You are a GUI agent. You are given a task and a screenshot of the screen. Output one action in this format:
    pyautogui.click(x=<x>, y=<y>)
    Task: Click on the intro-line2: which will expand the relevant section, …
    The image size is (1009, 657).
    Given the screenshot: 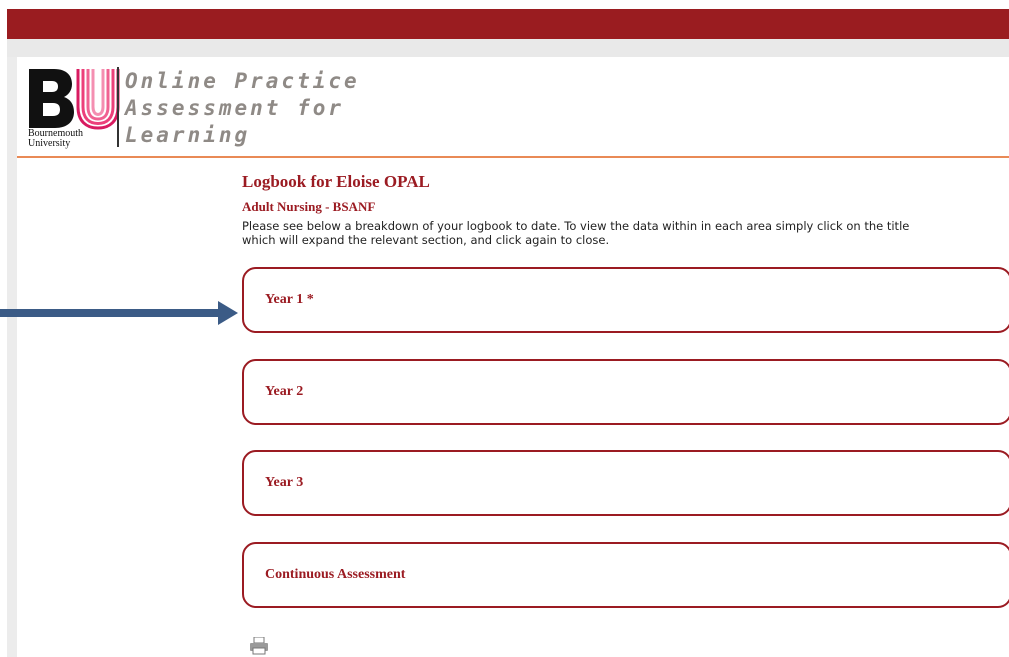 What is the action you would take?
    pyautogui.click(x=426, y=240)
    